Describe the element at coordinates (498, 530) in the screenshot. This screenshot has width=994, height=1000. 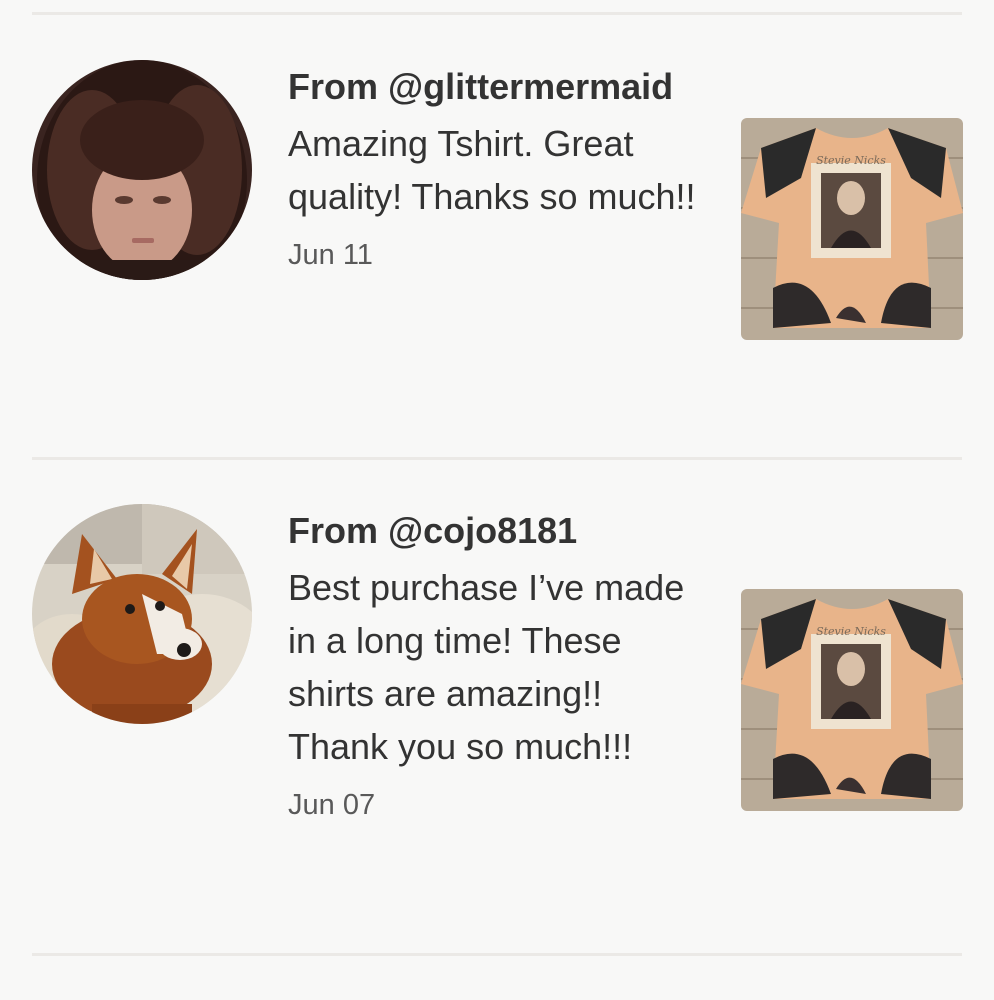
I see `review-author: From @cojo8181` at that location.